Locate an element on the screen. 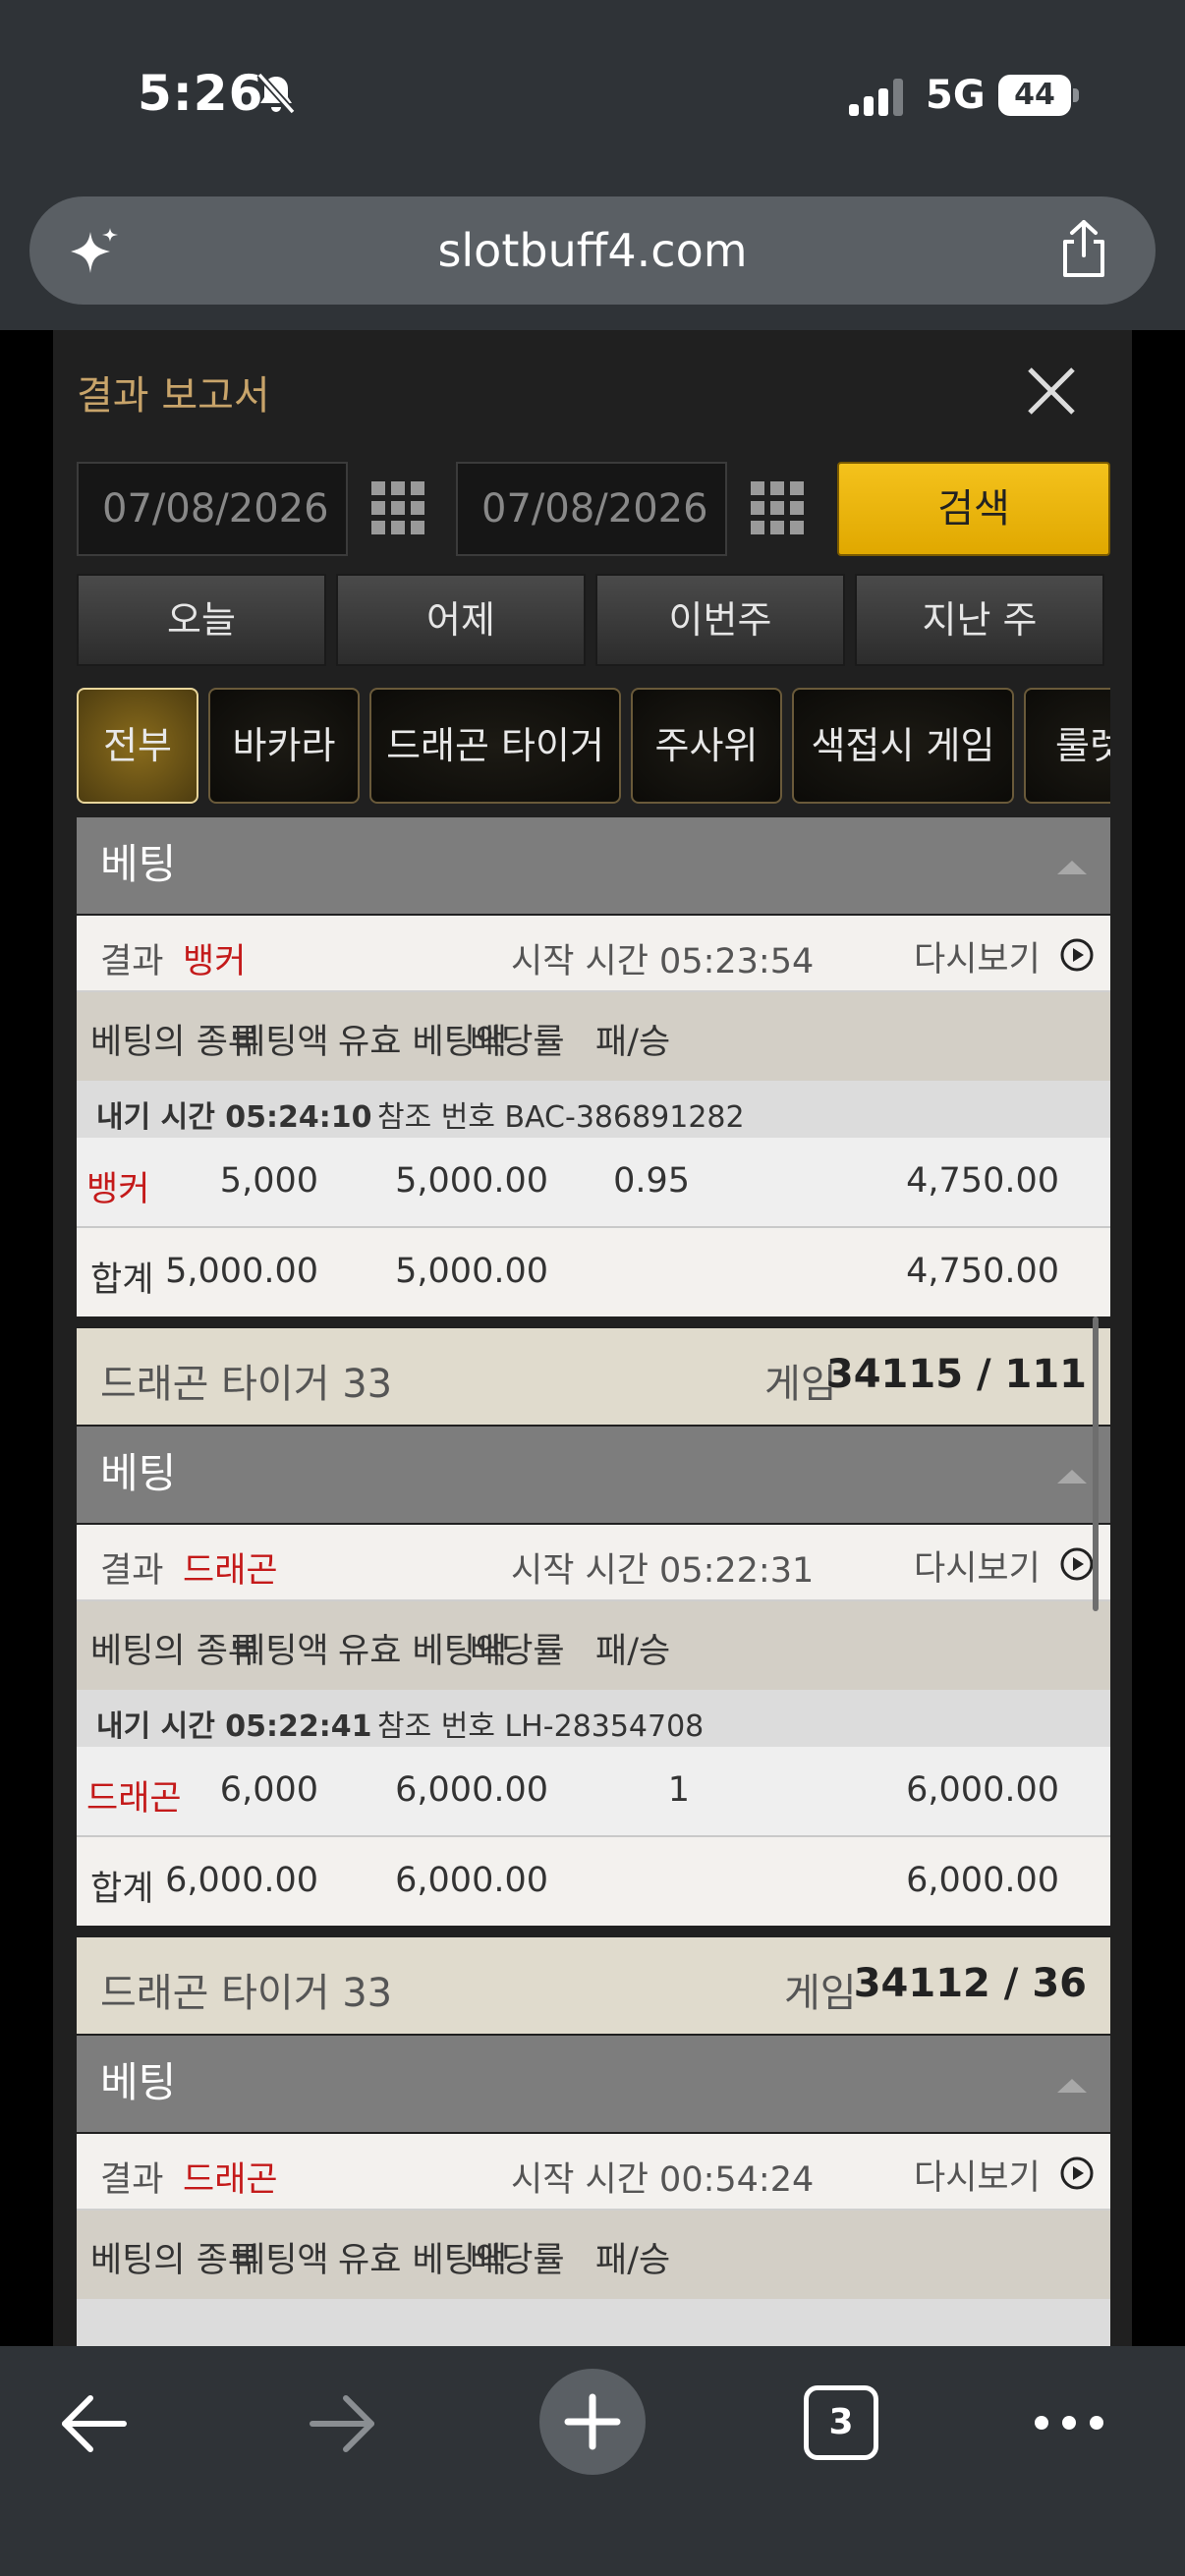 The width and height of the screenshot is (1185, 2576). tabs-icon: 3 is located at coordinates (841, 2422).